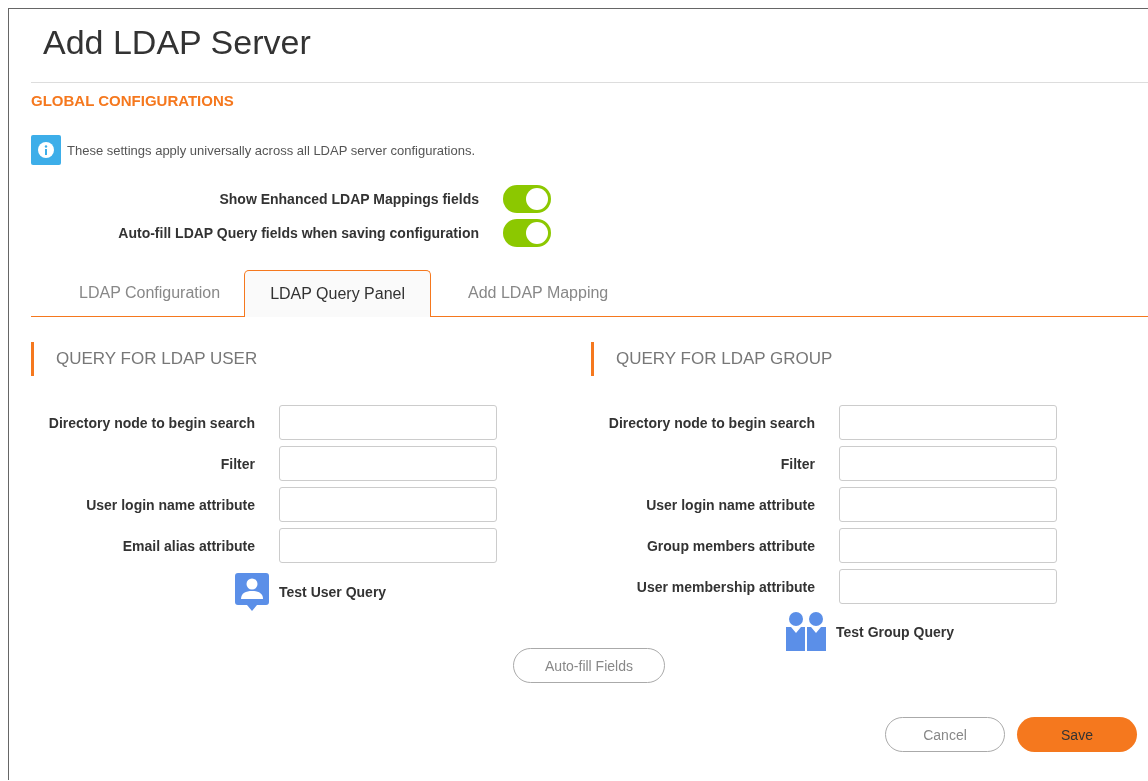 Image resolution: width=1148 pixels, height=781 pixels. Describe the element at coordinates (589, 665) in the screenshot. I see `autofill-button: Auto-fill Fields` at that location.